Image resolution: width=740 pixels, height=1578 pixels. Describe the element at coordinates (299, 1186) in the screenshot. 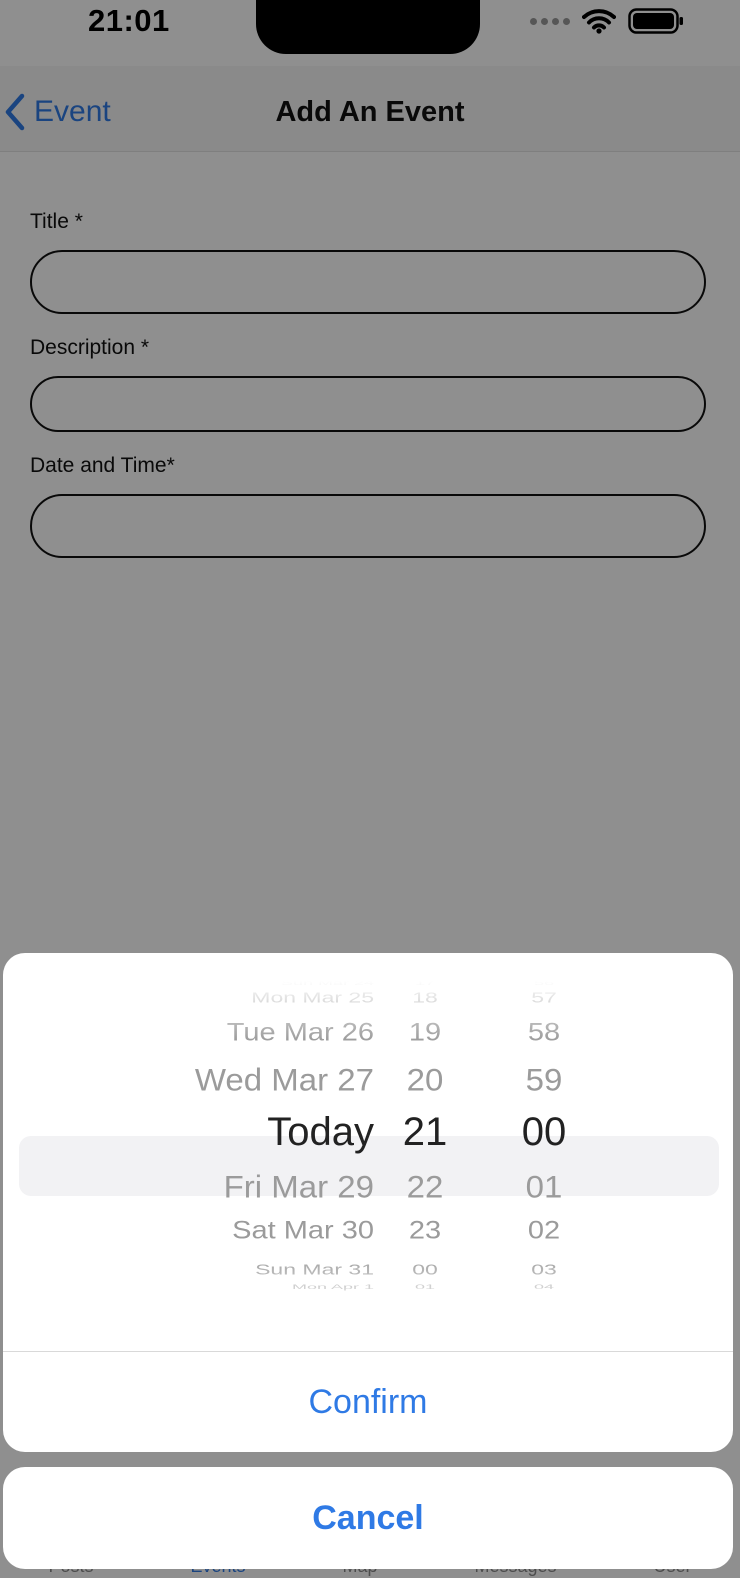

I see `date-option: Fri Mar 29` at that location.